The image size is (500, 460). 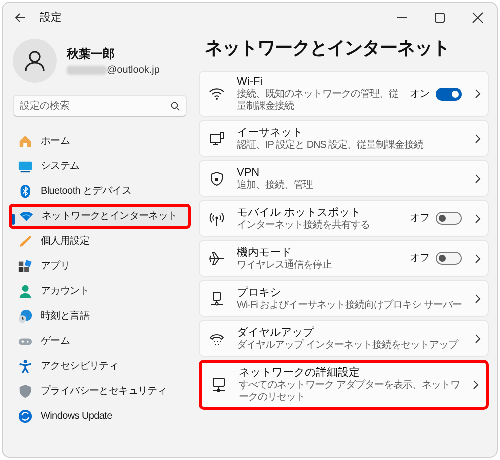 I want to click on settings-row: プロキシ Wi-Fi およびイーサネット接続向けプロキシ サーバー, so click(x=344, y=298).